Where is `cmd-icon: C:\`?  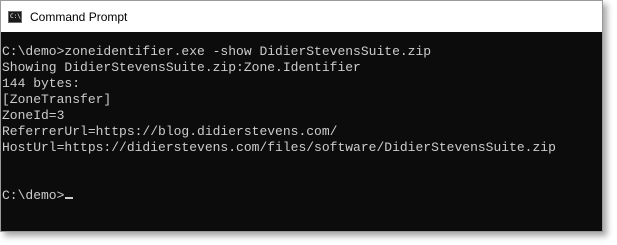
cmd-icon: C:\ is located at coordinates (15, 16).